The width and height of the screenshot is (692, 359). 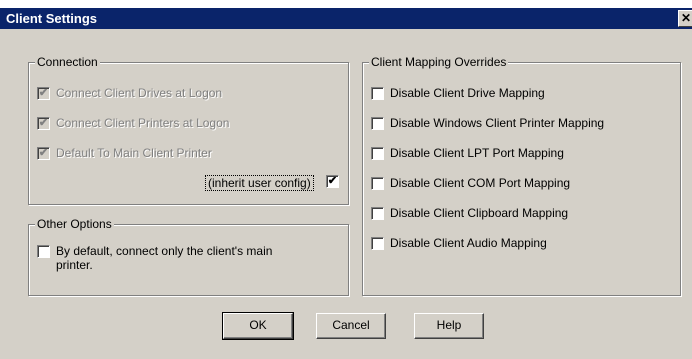 I want to click on connect-drives-label: Connect Client Drives at Logon, so click(x=139, y=93).